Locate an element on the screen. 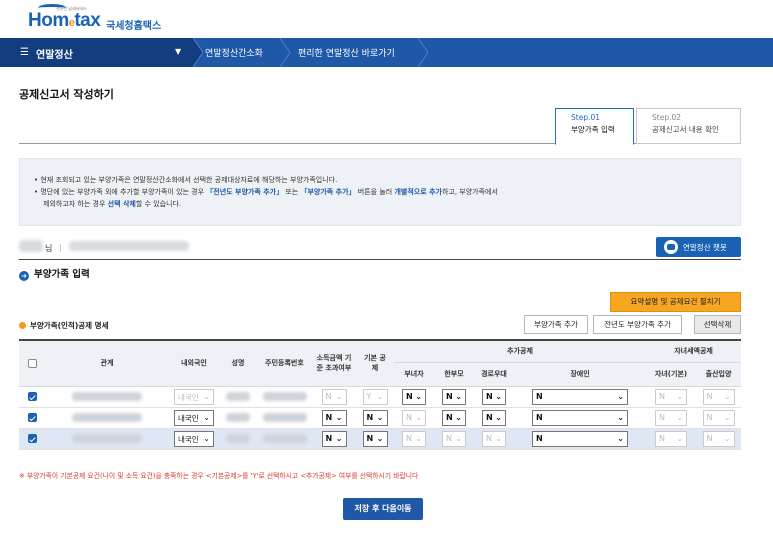  summary-expand-button: 요약설명 및 공제요건 펼치기 is located at coordinates (675, 302).